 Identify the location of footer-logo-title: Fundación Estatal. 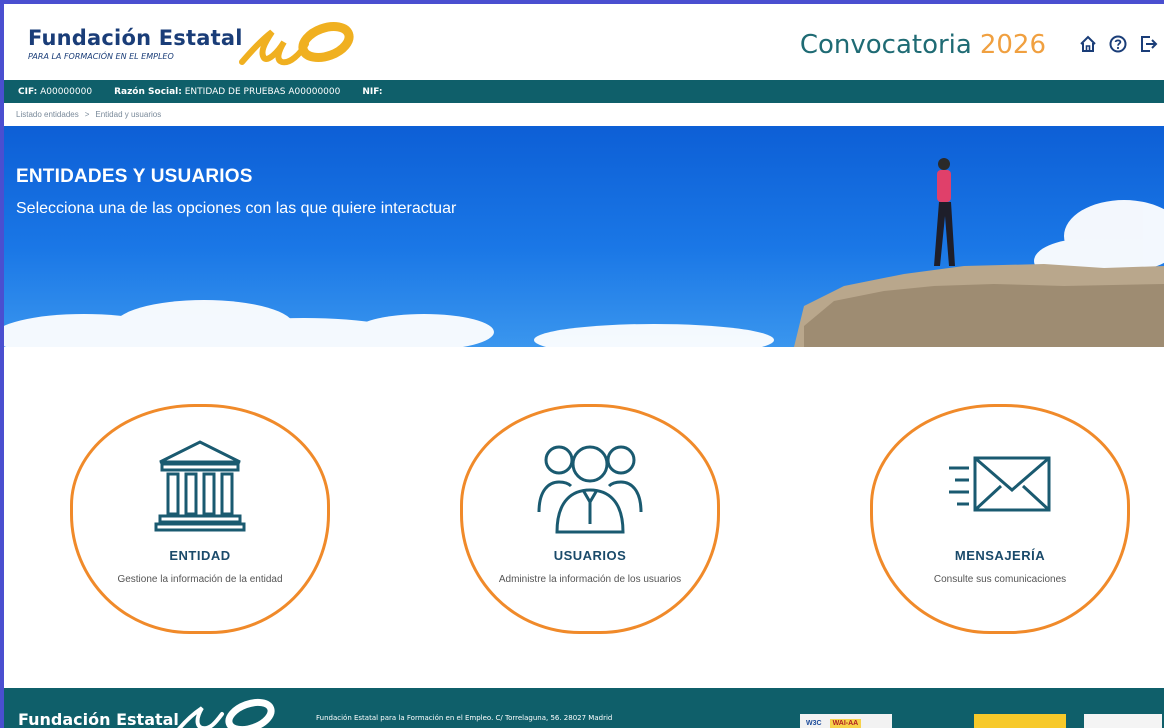
(98, 719).